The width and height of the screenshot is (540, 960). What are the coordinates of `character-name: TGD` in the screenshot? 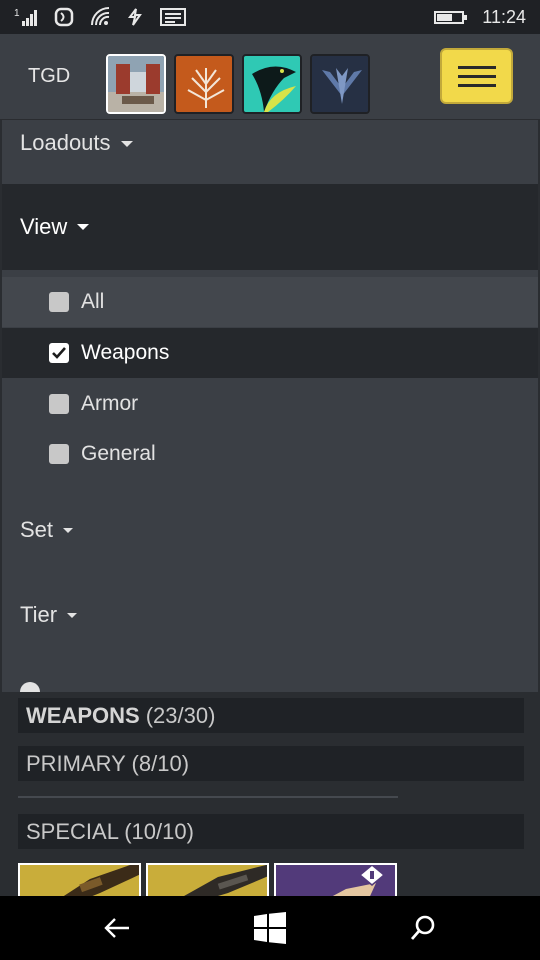 It's located at (49, 76).